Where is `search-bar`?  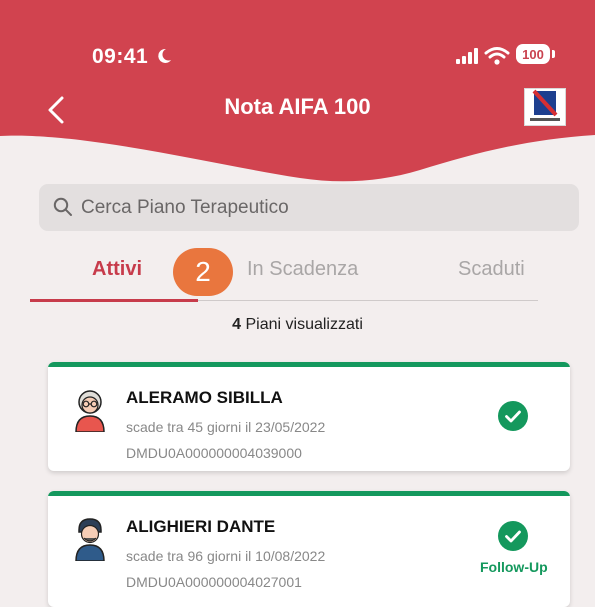 search-bar is located at coordinates (309, 207).